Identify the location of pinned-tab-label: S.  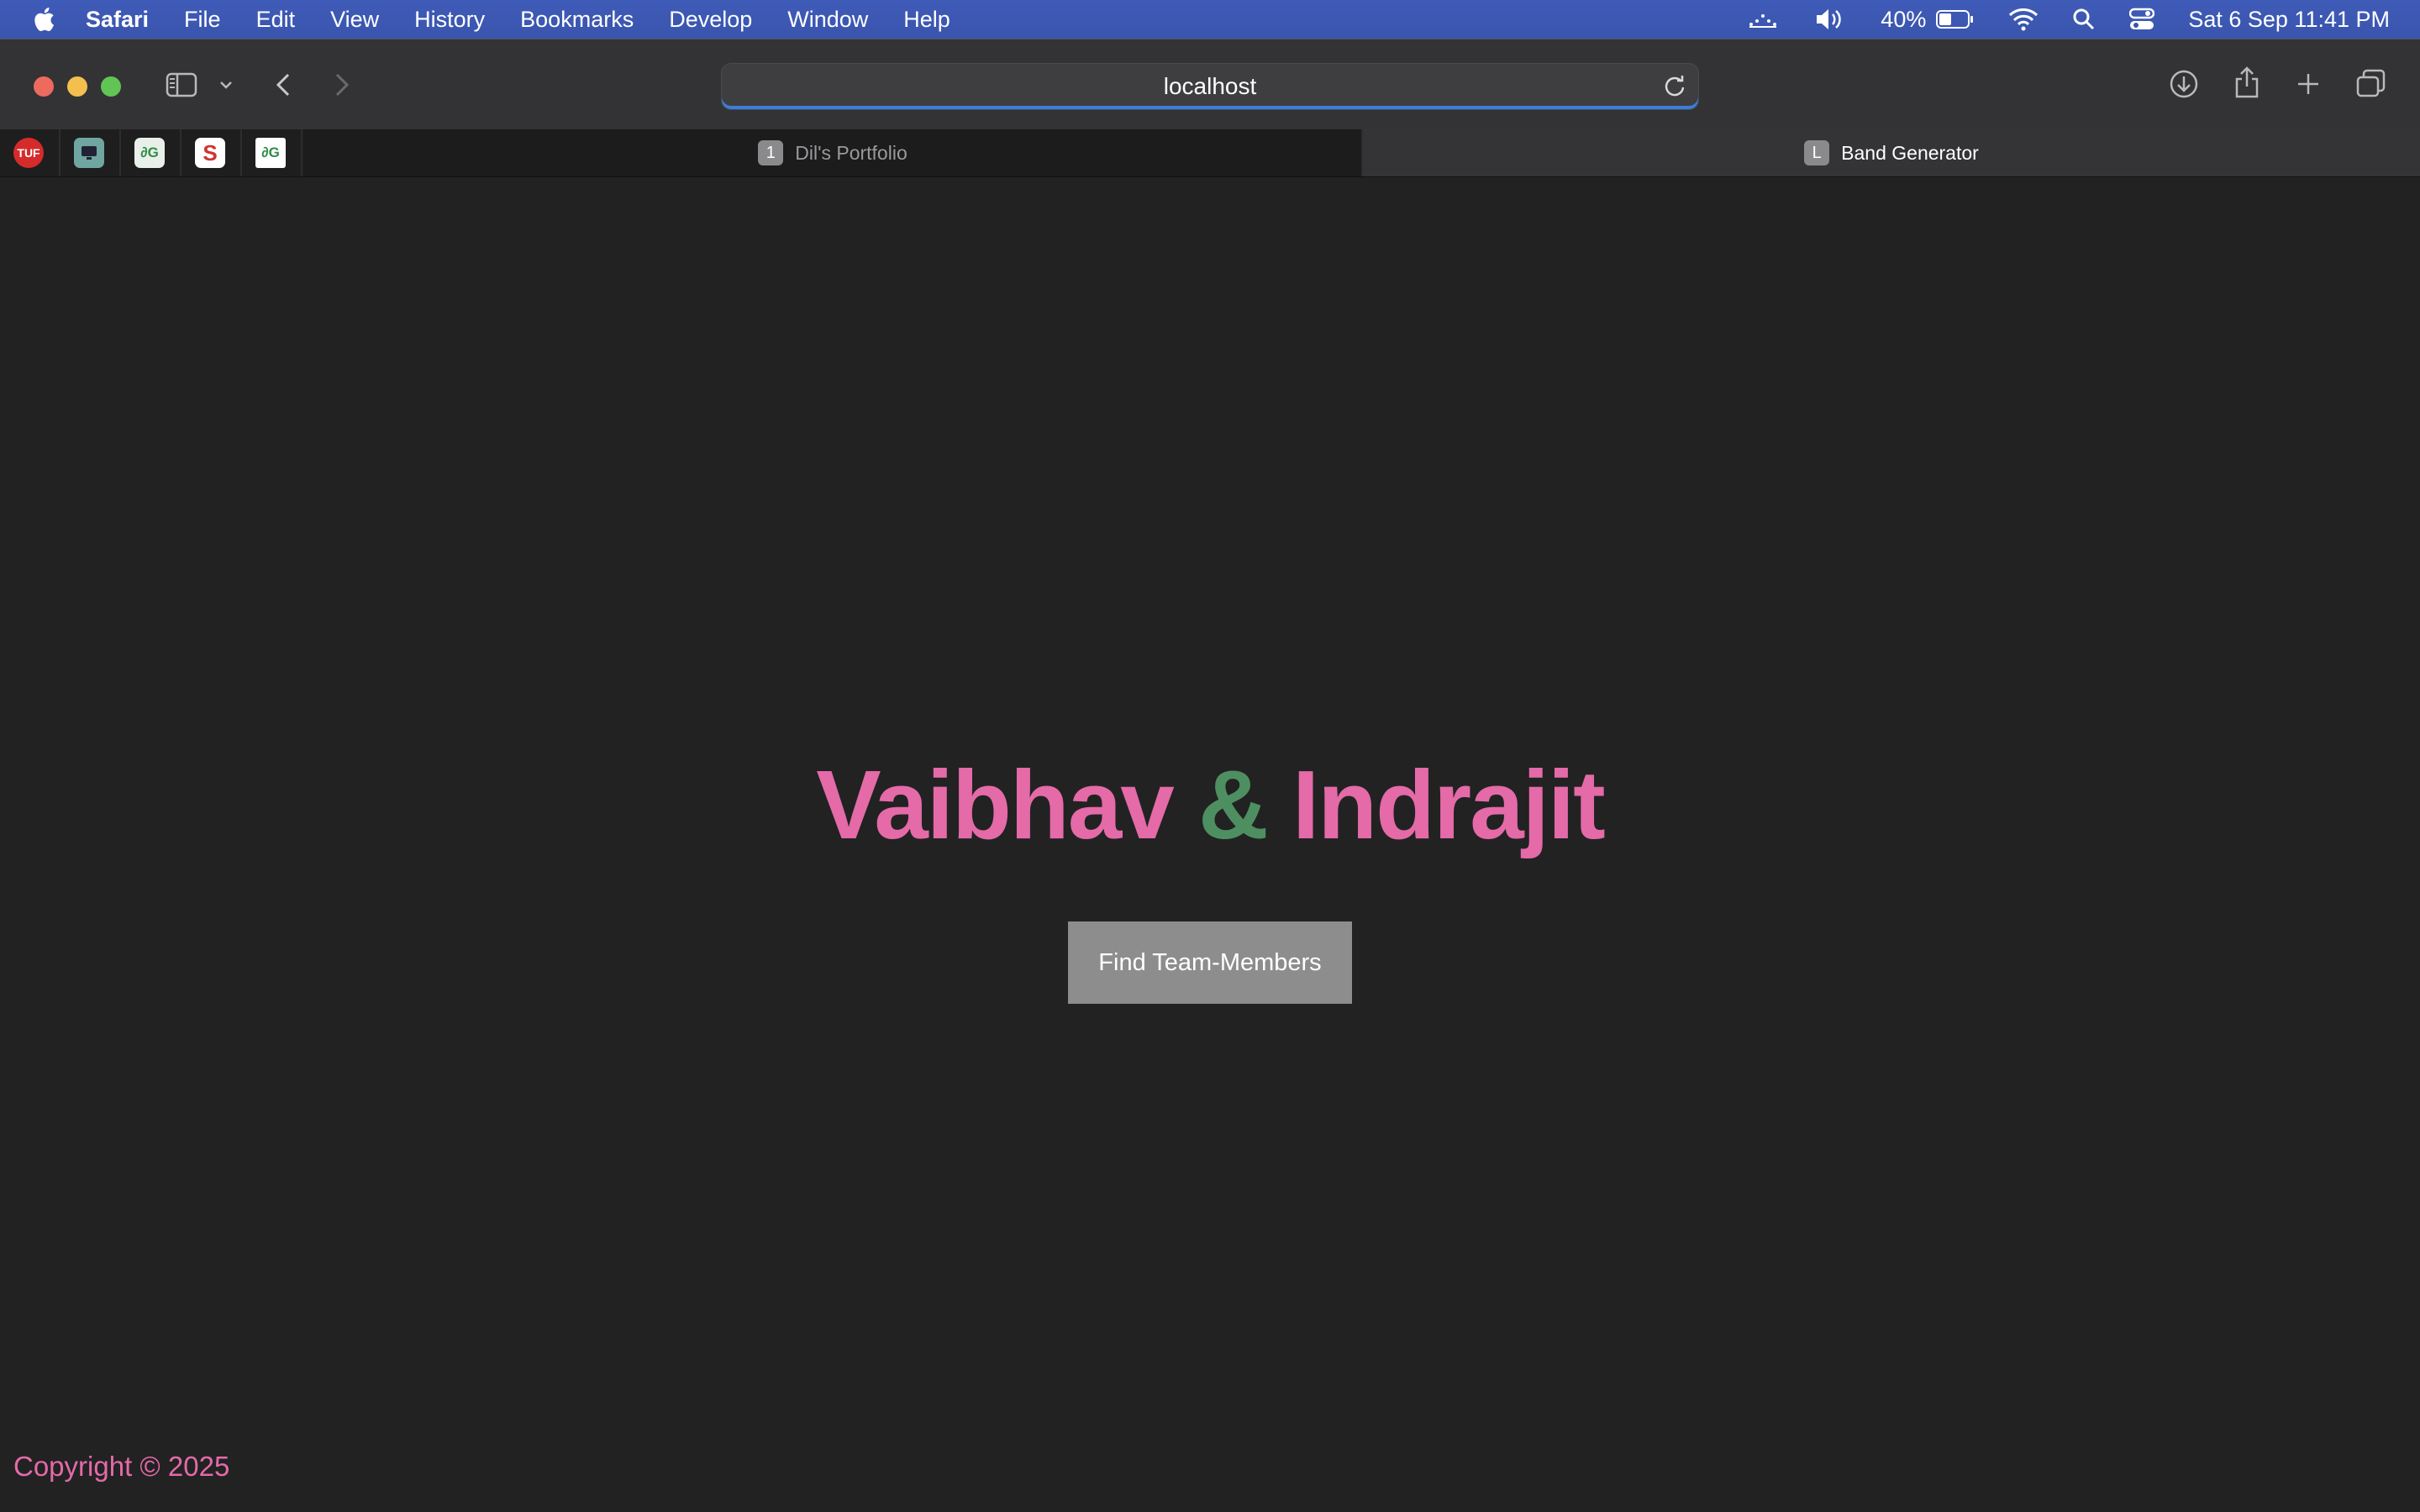
(210, 152).